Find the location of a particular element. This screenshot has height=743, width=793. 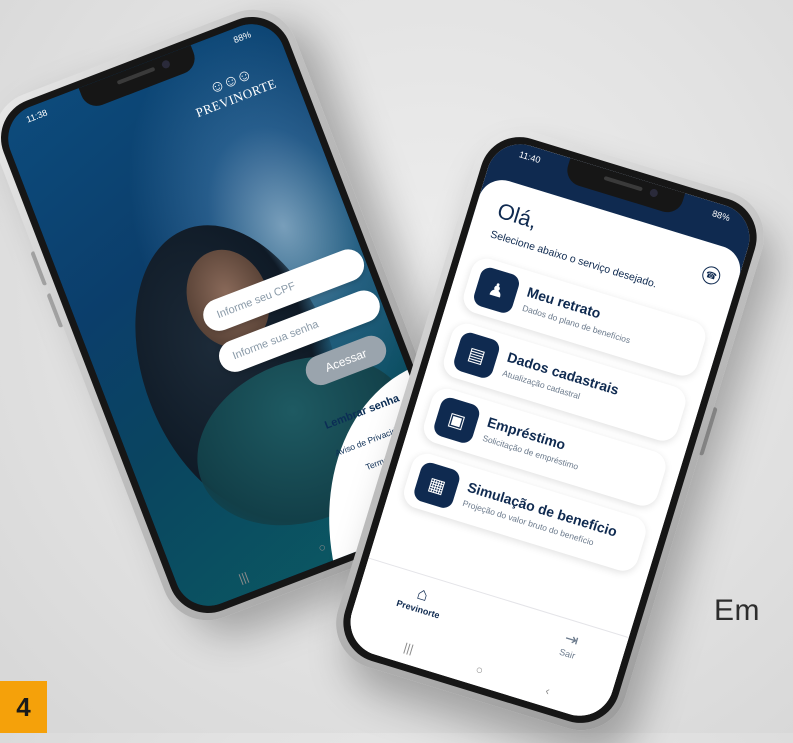

id-card-icon: ▤ is located at coordinates (476, 355).